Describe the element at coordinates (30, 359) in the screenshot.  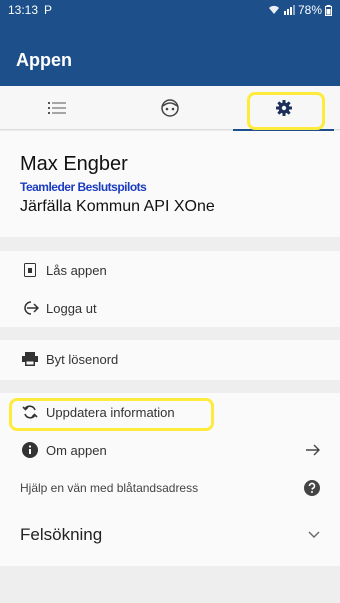
I see `printer-icon` at that location.